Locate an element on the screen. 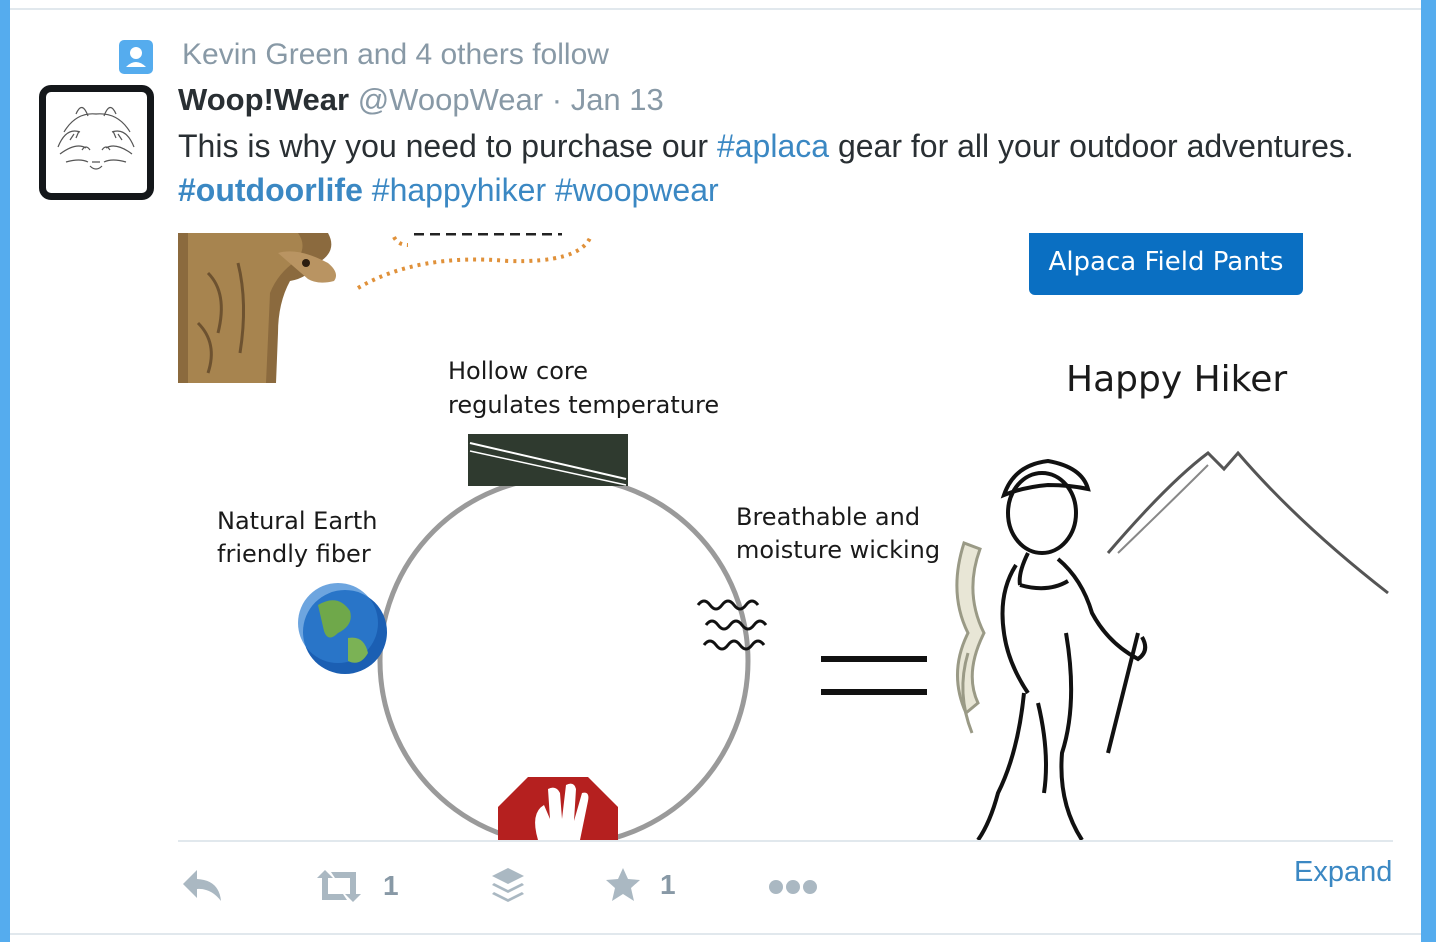 Image resolution: width=1436 pixels, height=942 pixels. star-icon is located at coordinates (623, 884).